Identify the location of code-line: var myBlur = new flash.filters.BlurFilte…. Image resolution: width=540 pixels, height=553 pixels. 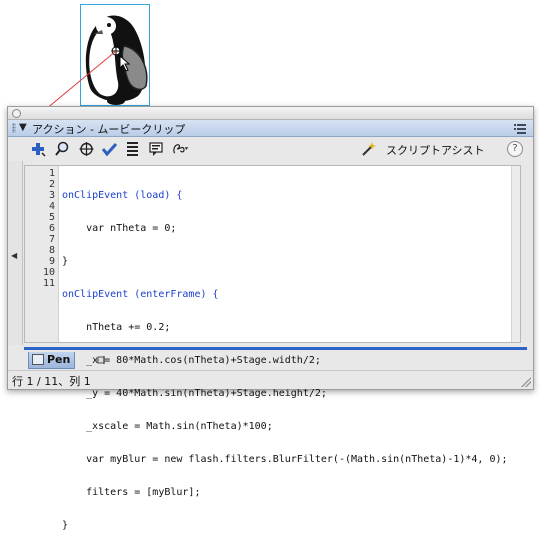
(284, 459).